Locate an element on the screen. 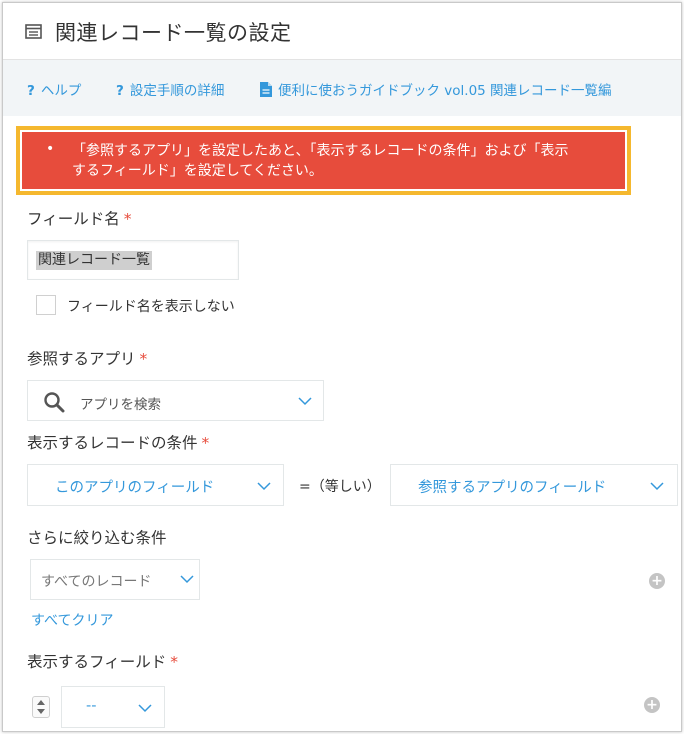 The width and height of the screenshot is (684, 734). guidebook-link-label: 便利に使おうガイドブック vol.05 関連レコード一覧編 is located at coordinates (445, 91).